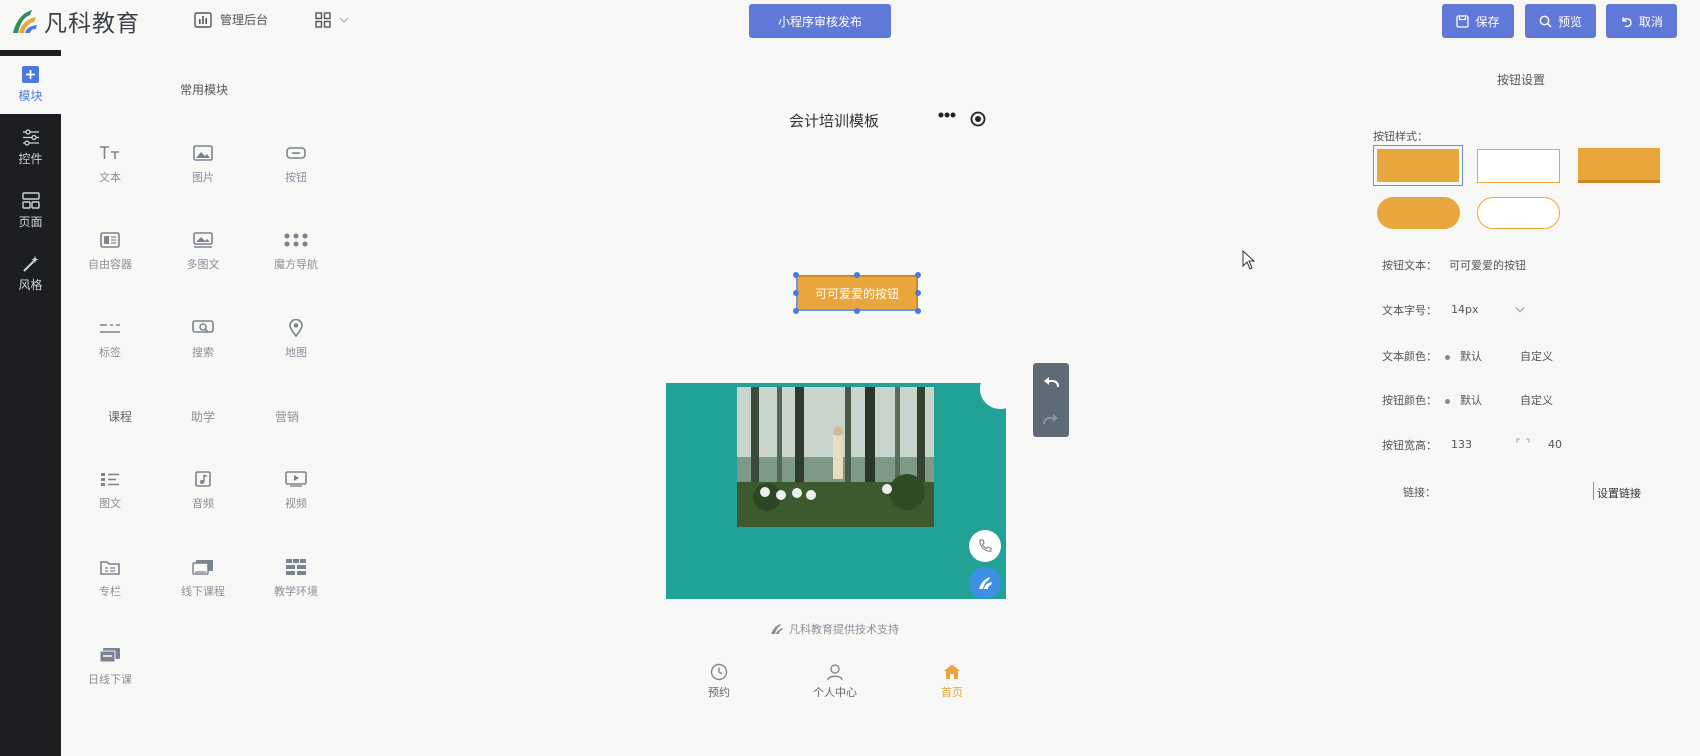 Image resolution: width=1700 pixels, height=756 pixels. What do you see at coordinates (30, 85) in the screenshot?
I see `nav-item-modules: 模块` at bounding box center [30, 85].